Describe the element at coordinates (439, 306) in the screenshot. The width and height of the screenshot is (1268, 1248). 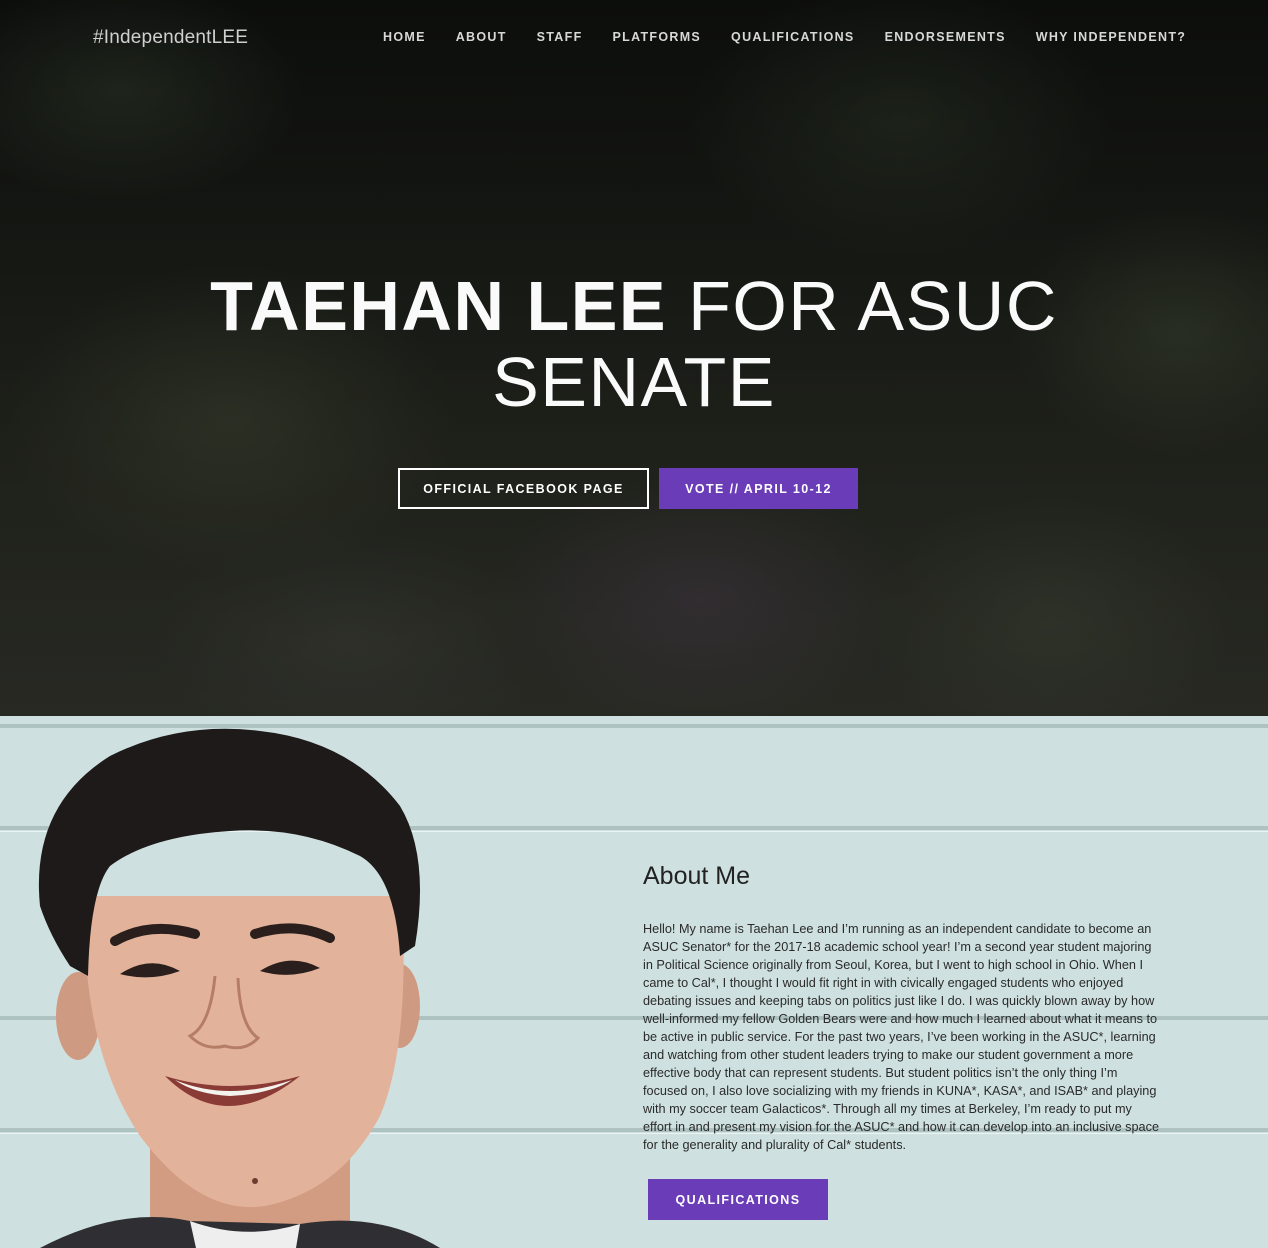
I see `candidate-name: TAEHAN LEE` at that location.